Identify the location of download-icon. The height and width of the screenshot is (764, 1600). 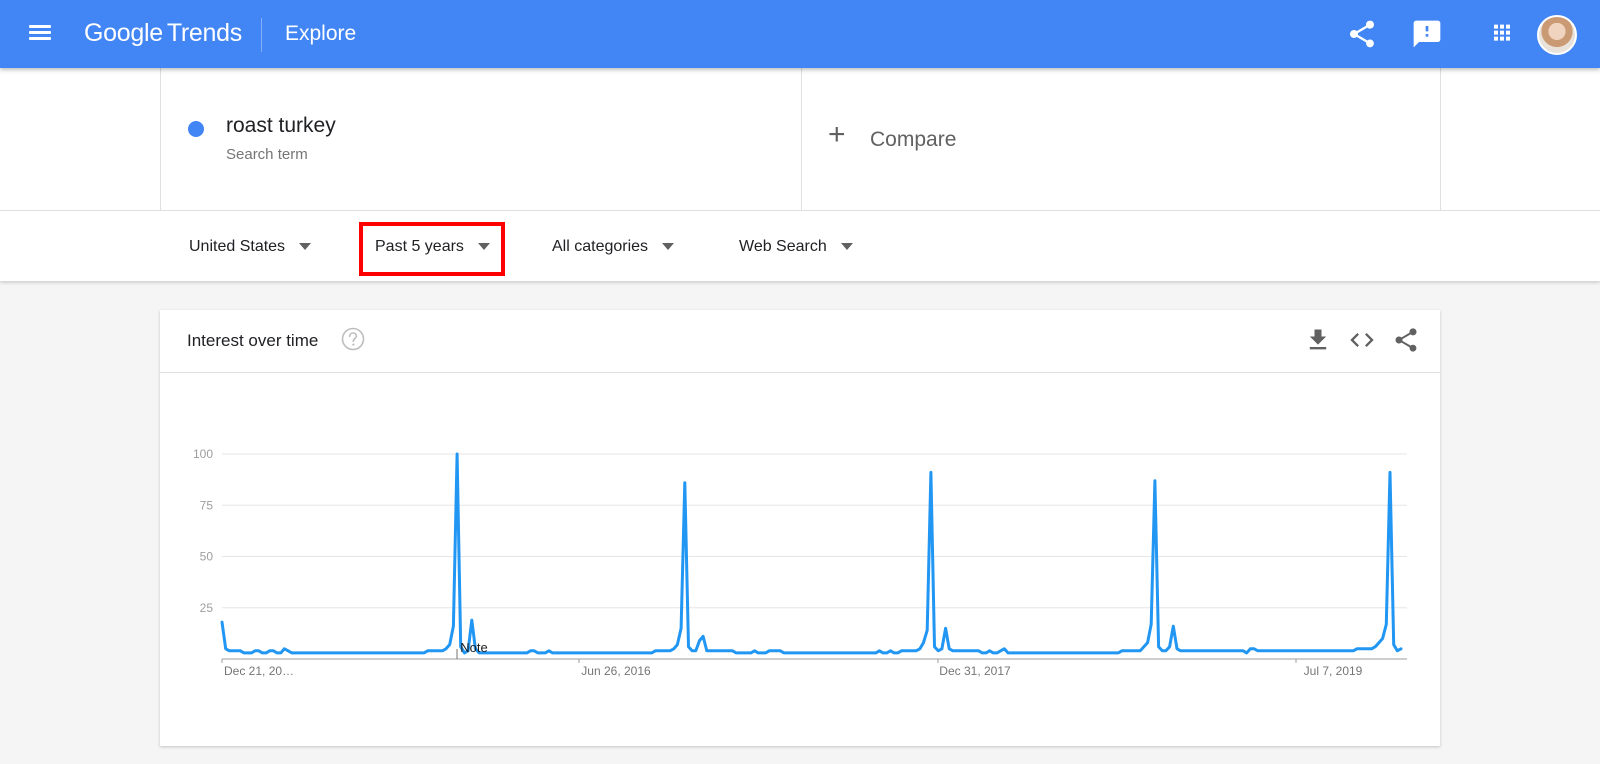
(1318, 340).